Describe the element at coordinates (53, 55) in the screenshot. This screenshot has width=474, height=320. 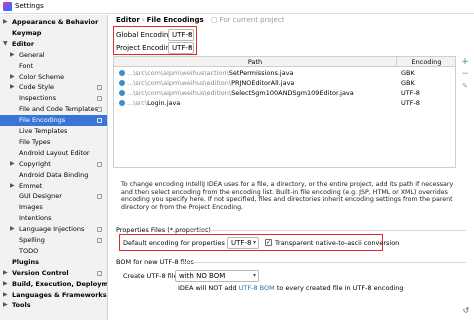
I see `sidebar-item: ▶ General` at that location.